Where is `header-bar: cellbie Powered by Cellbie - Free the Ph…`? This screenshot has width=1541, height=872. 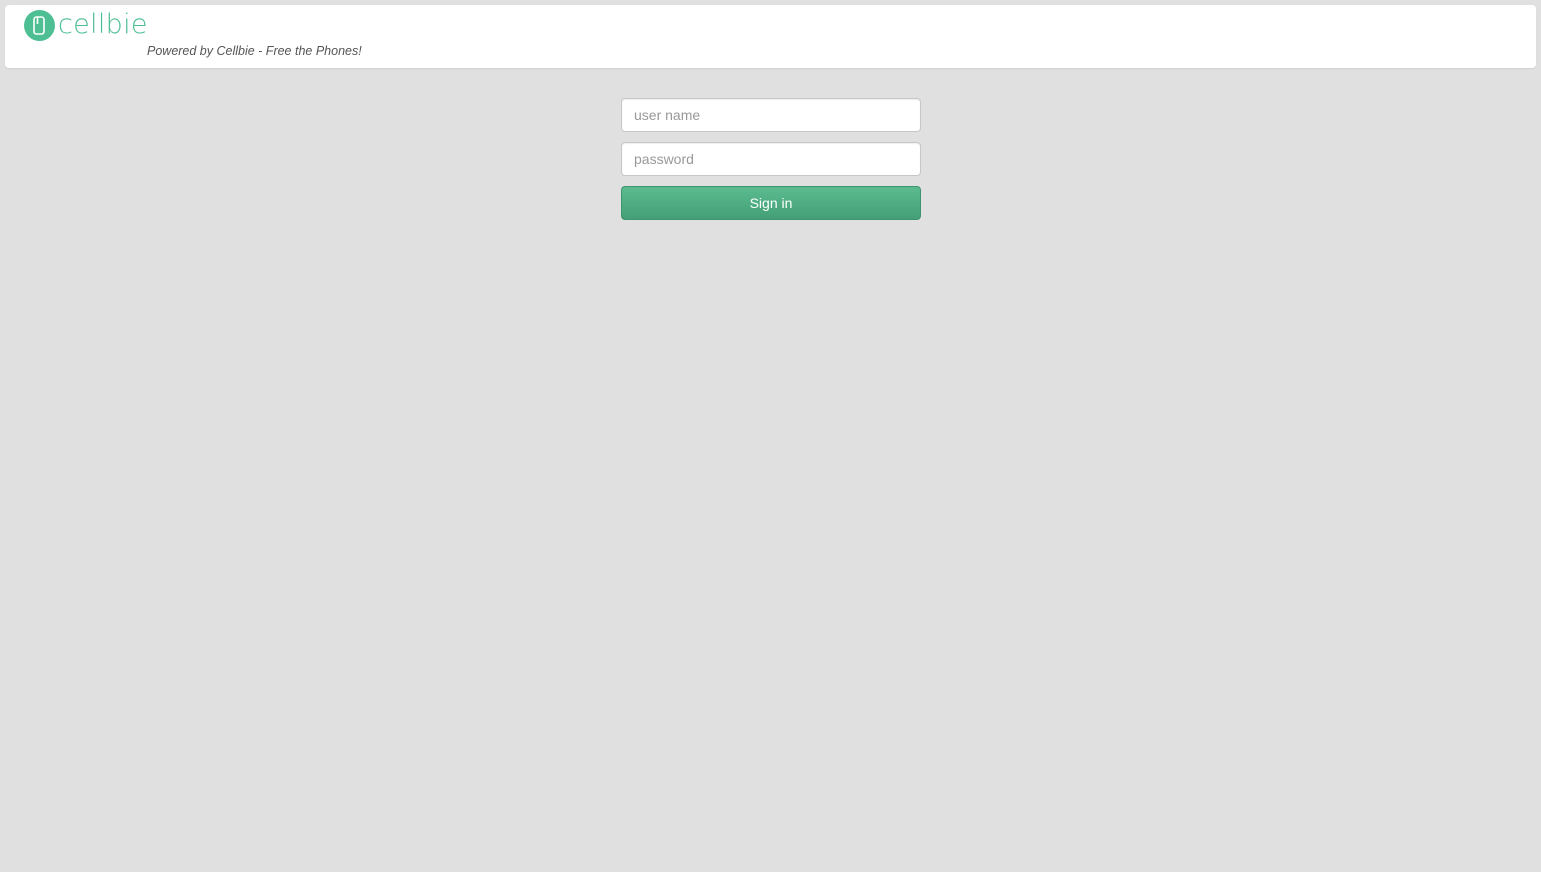 header-bar: cellbie Powered by Cellbie - Free the Ph… is located at coordinates (770, 36).